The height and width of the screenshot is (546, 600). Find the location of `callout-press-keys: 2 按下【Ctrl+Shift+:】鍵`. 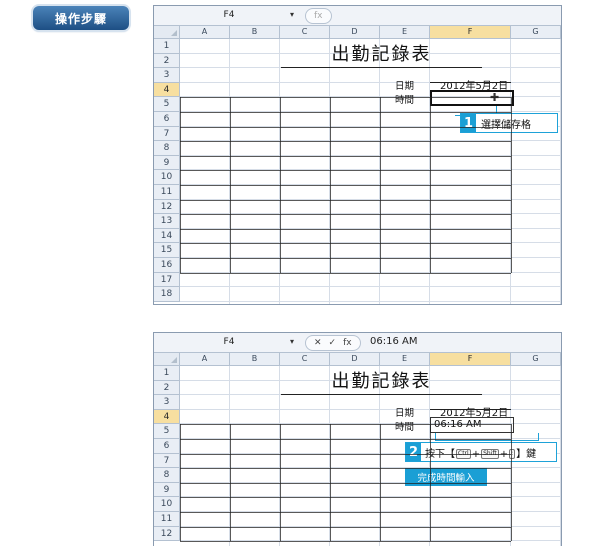

callout-press-keys: 2 按下【Ctrl+Shift+:】鍵 is located at coordinates (481, 452).